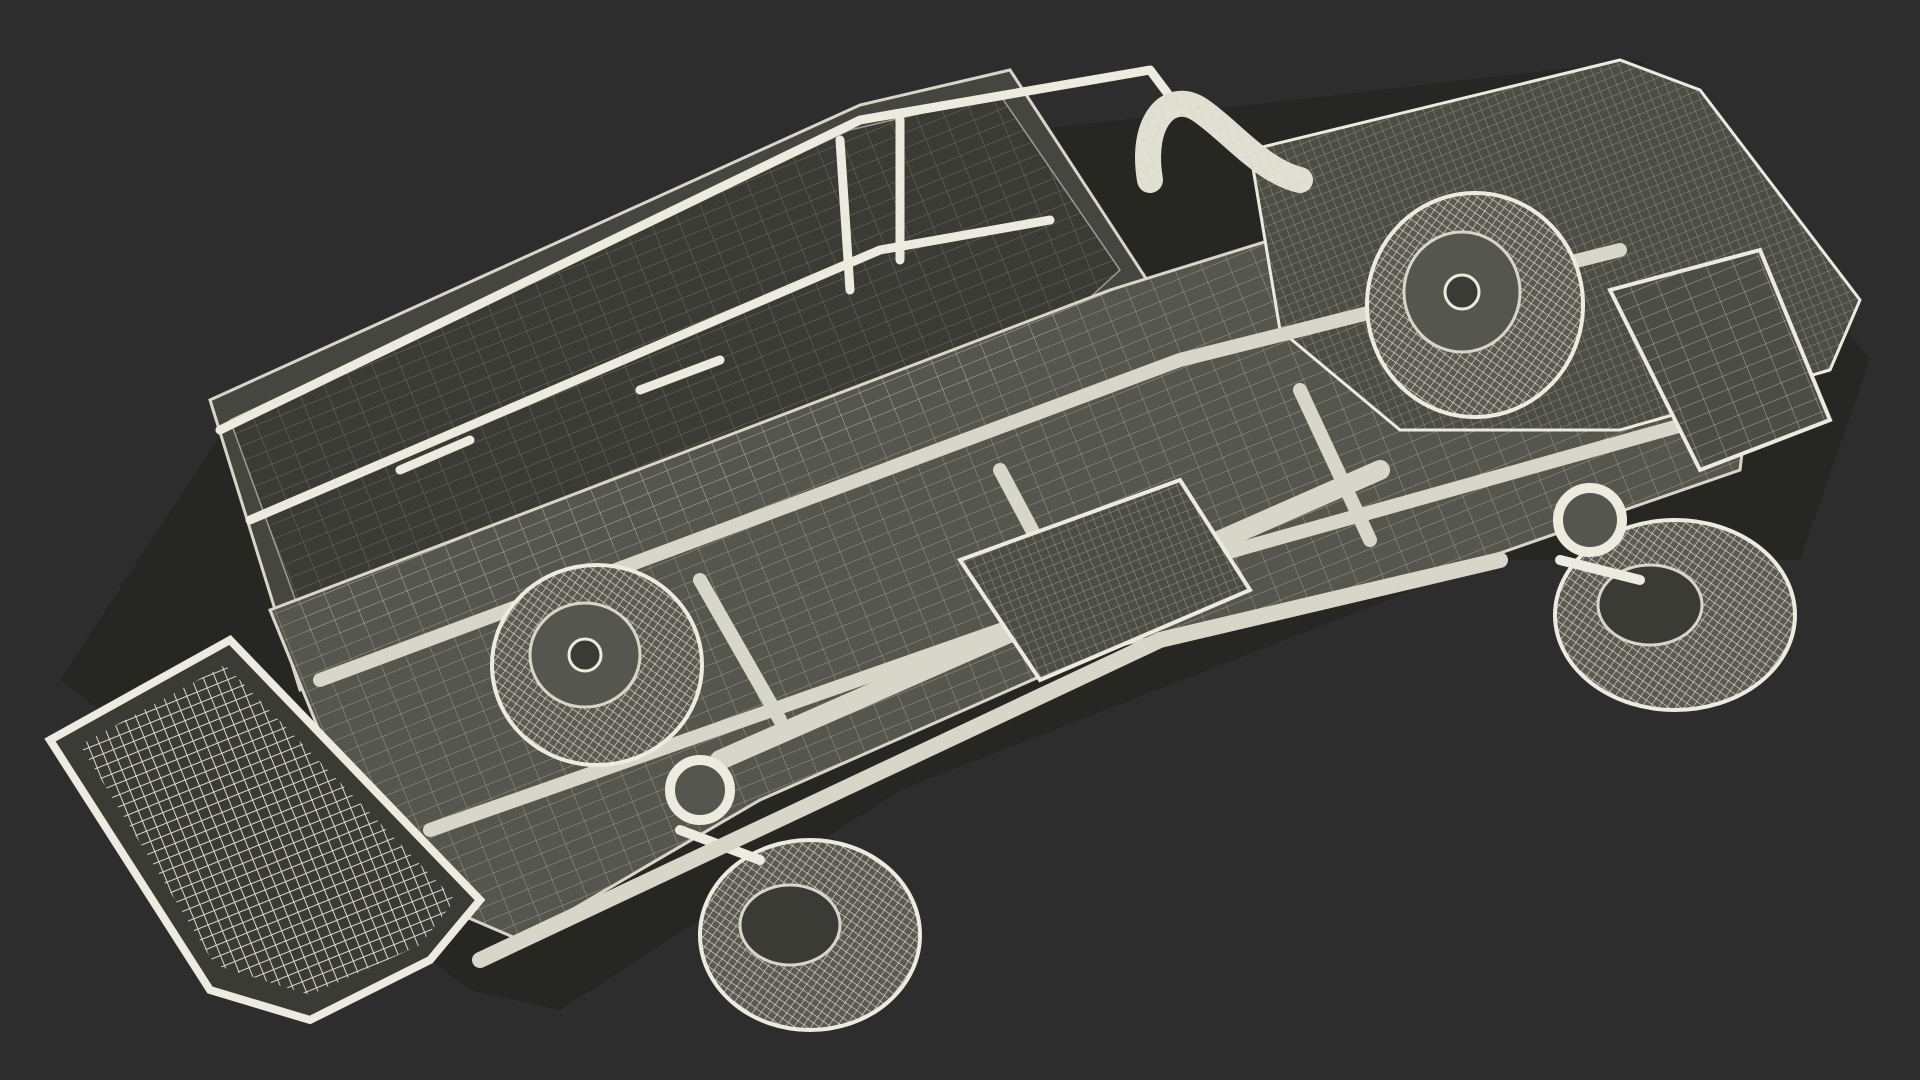  I want to click on front-differential, so click(1590, 520).